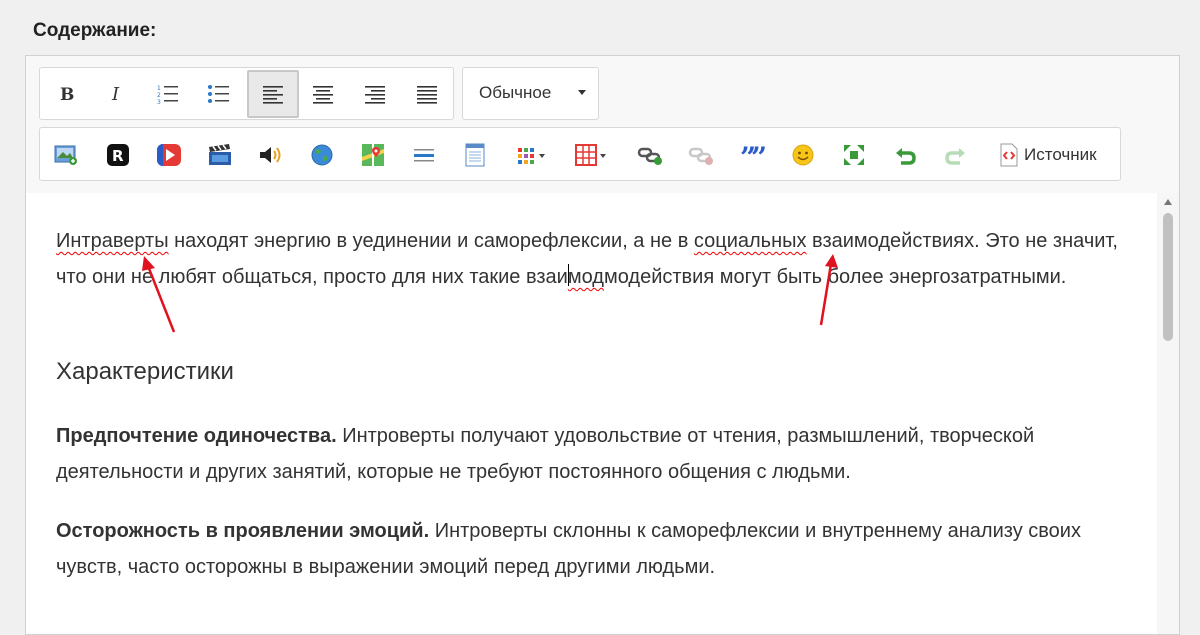 The image size is (1200, 635). I want to click on unlink-icon, so click(700, 156).